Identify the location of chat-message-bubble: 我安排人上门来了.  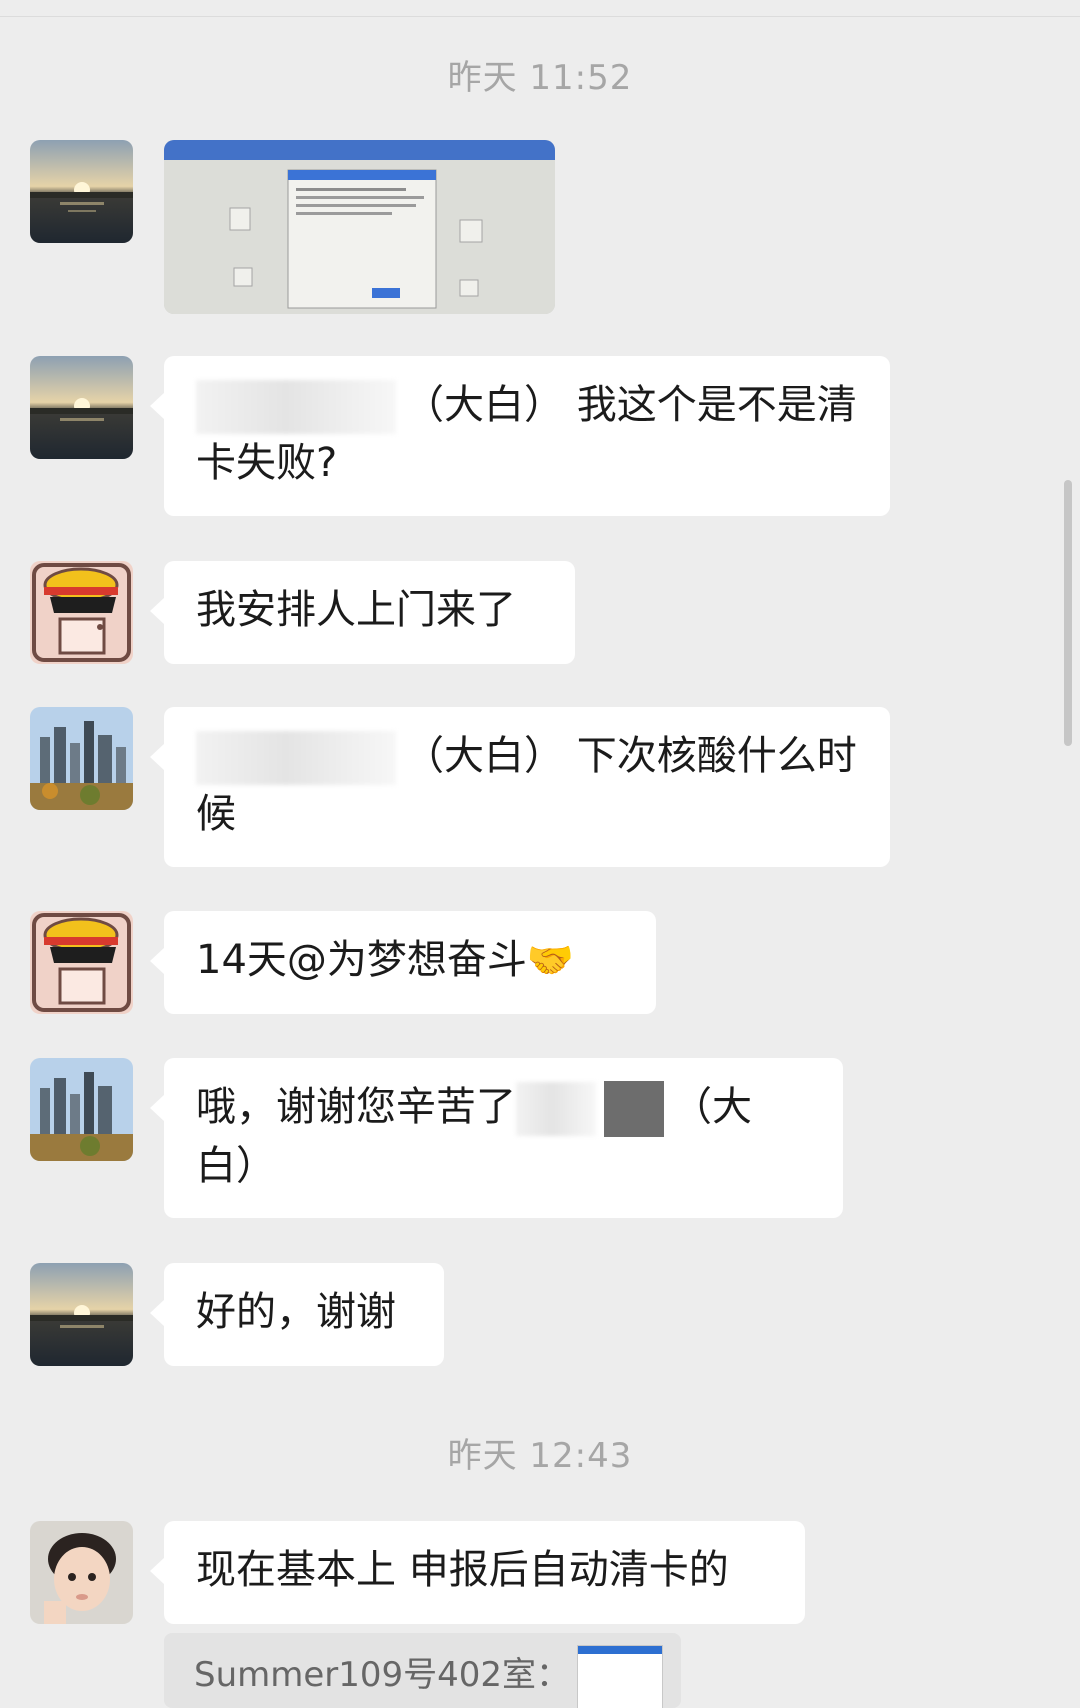
(362, 612).